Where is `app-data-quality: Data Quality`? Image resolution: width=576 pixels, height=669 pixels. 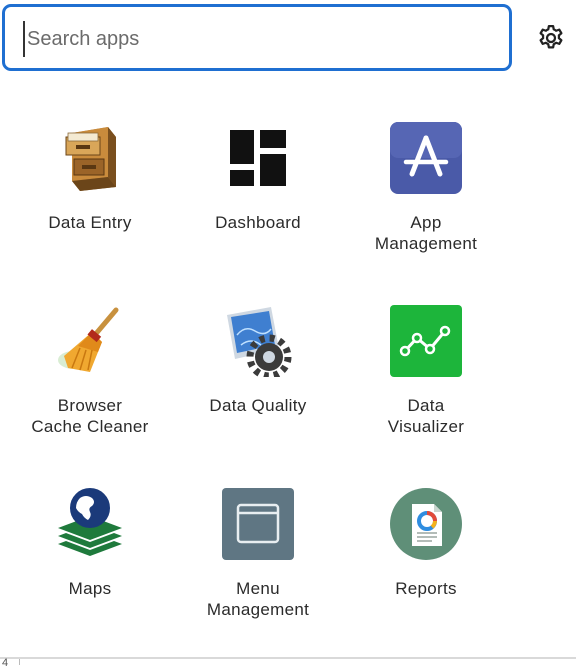
app-data-quality: Data Quality is located at coordinates (258, 382).